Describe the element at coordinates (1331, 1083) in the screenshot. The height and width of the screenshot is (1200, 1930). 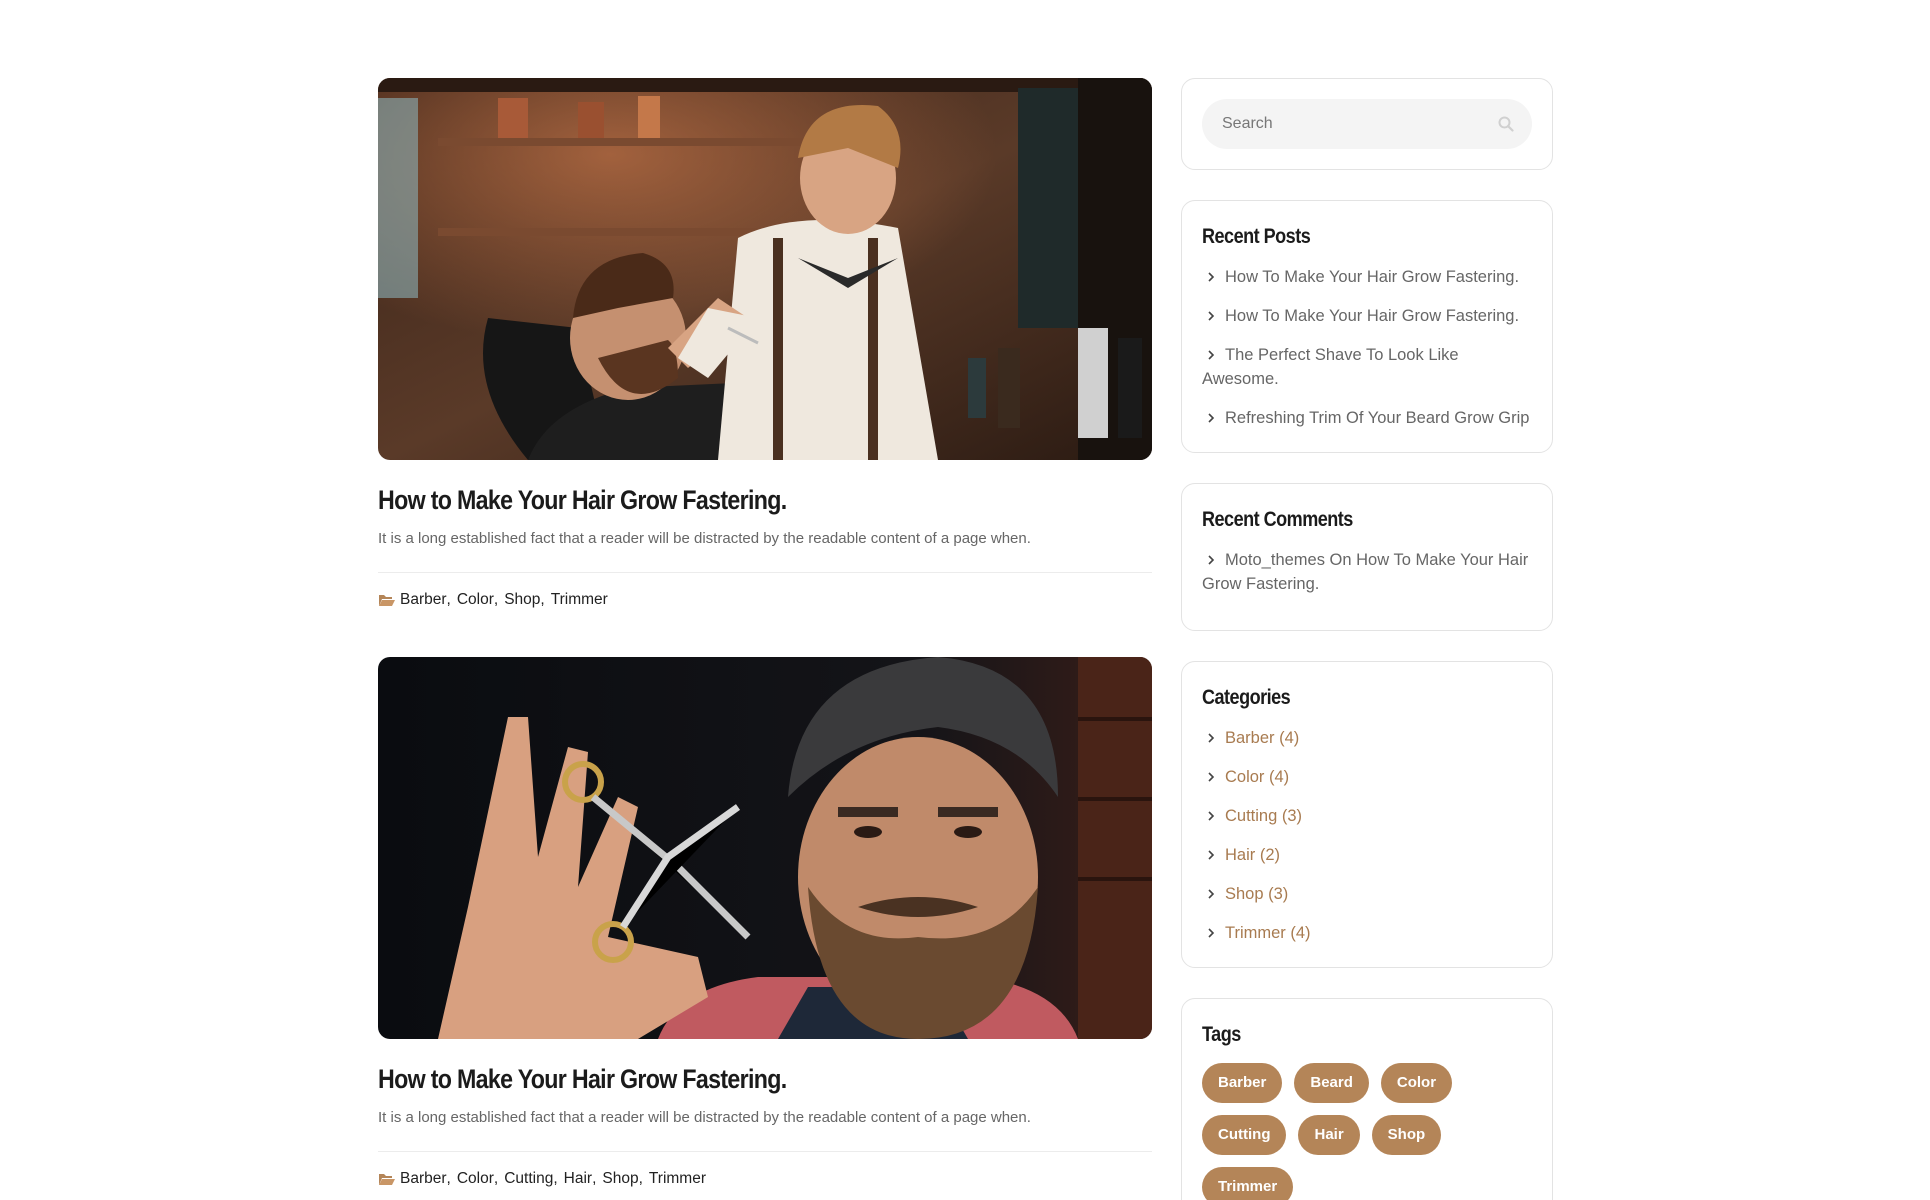
I see `tag-beard: Beard` at that location.